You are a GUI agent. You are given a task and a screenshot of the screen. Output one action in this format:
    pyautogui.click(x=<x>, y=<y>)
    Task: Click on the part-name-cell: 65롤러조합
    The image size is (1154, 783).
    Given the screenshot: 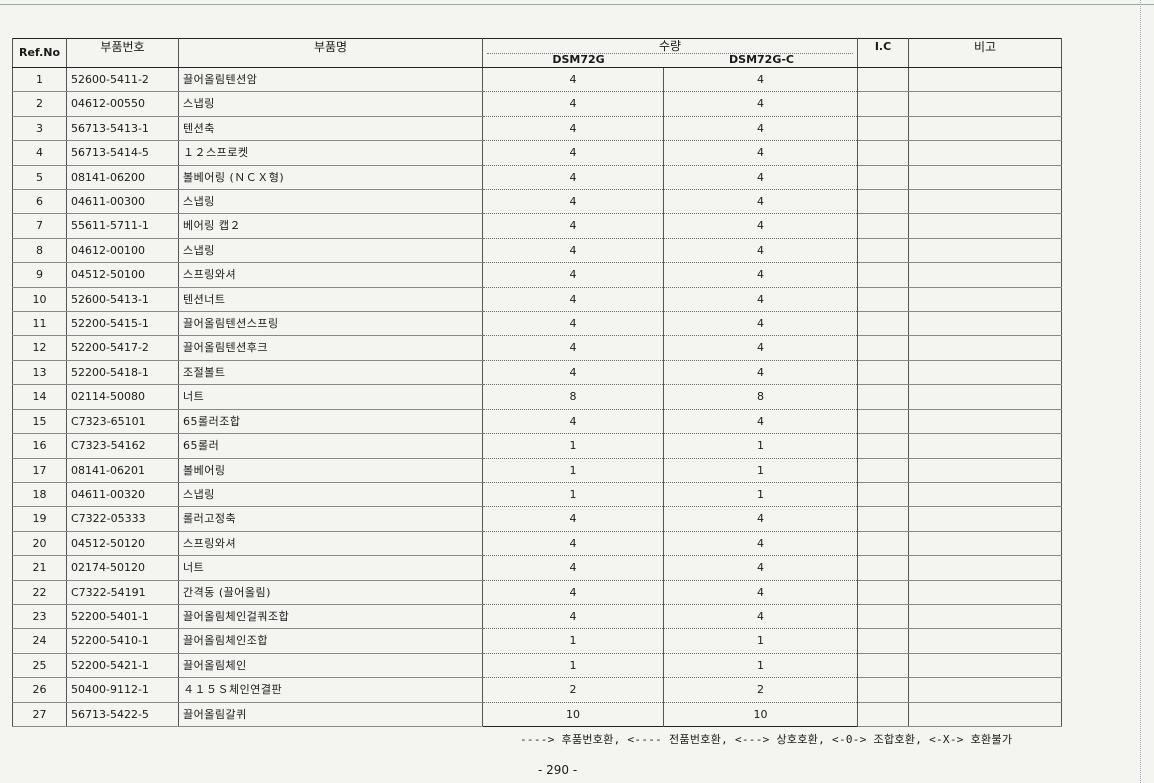 What is the action you would take?
    pyautogui.click(x=330, y=422)
    